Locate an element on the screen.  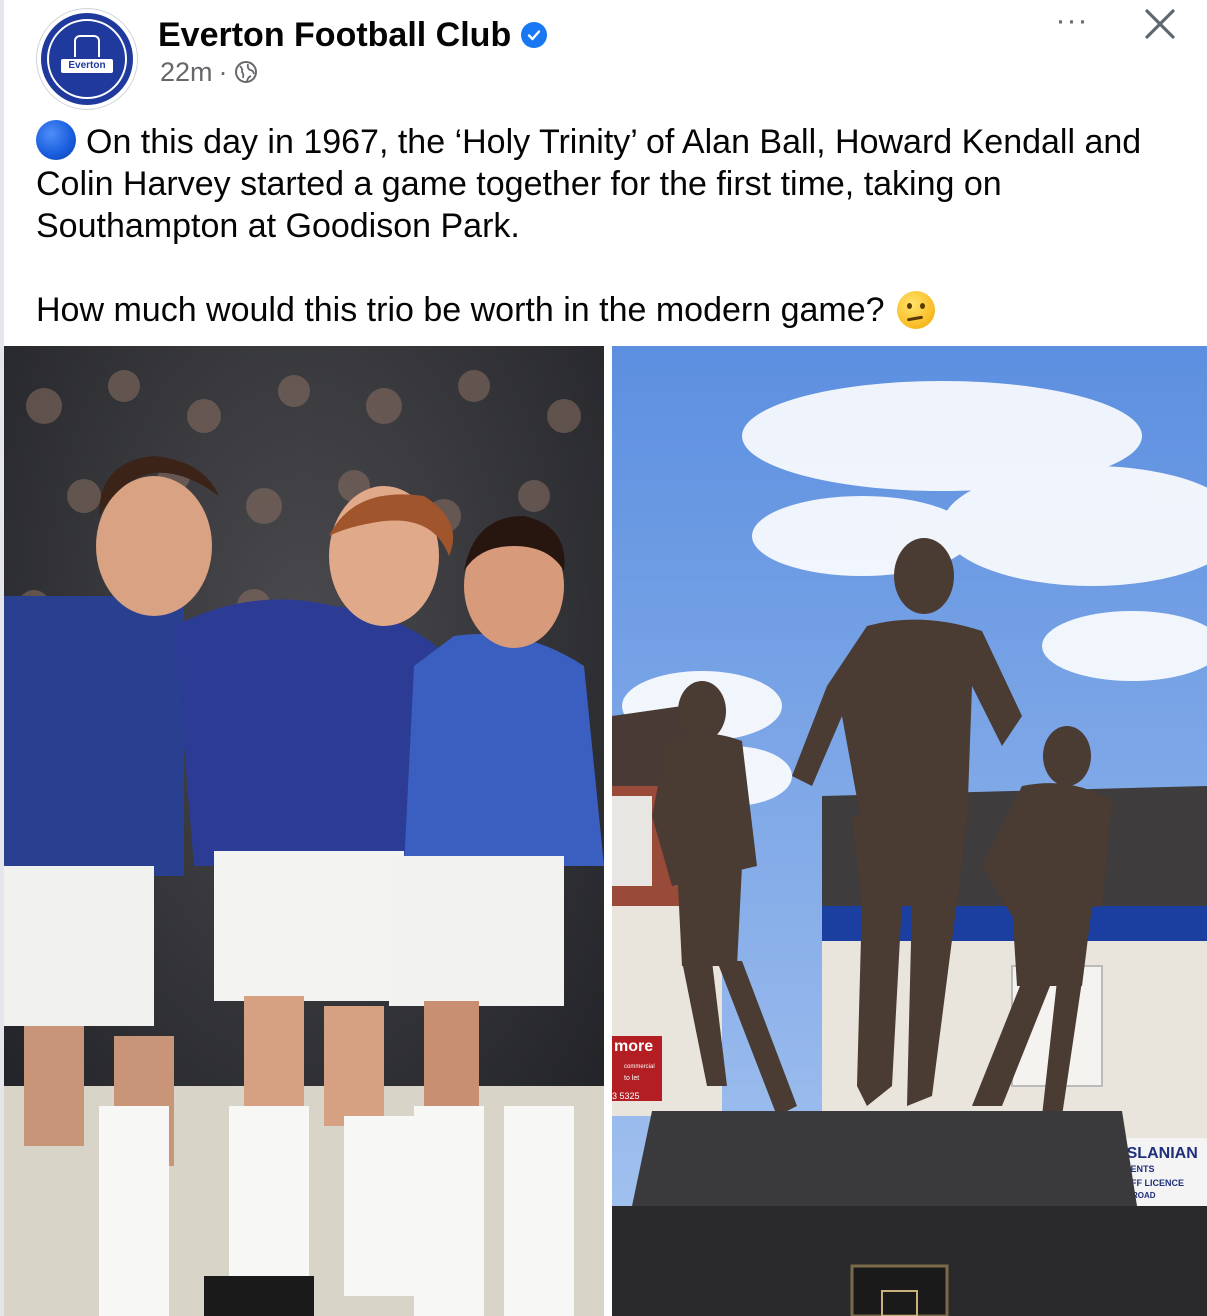
post-meta: 22m · is located at coordinates (209, 72).